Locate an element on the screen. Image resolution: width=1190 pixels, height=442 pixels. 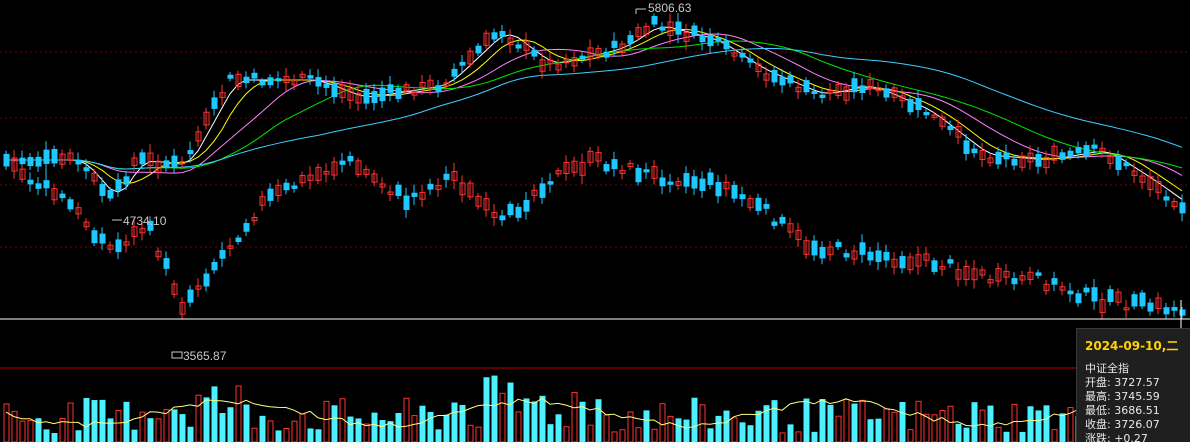
tooltip-row: 开盘: 3727.57 is located at coordinates (1122, 382).